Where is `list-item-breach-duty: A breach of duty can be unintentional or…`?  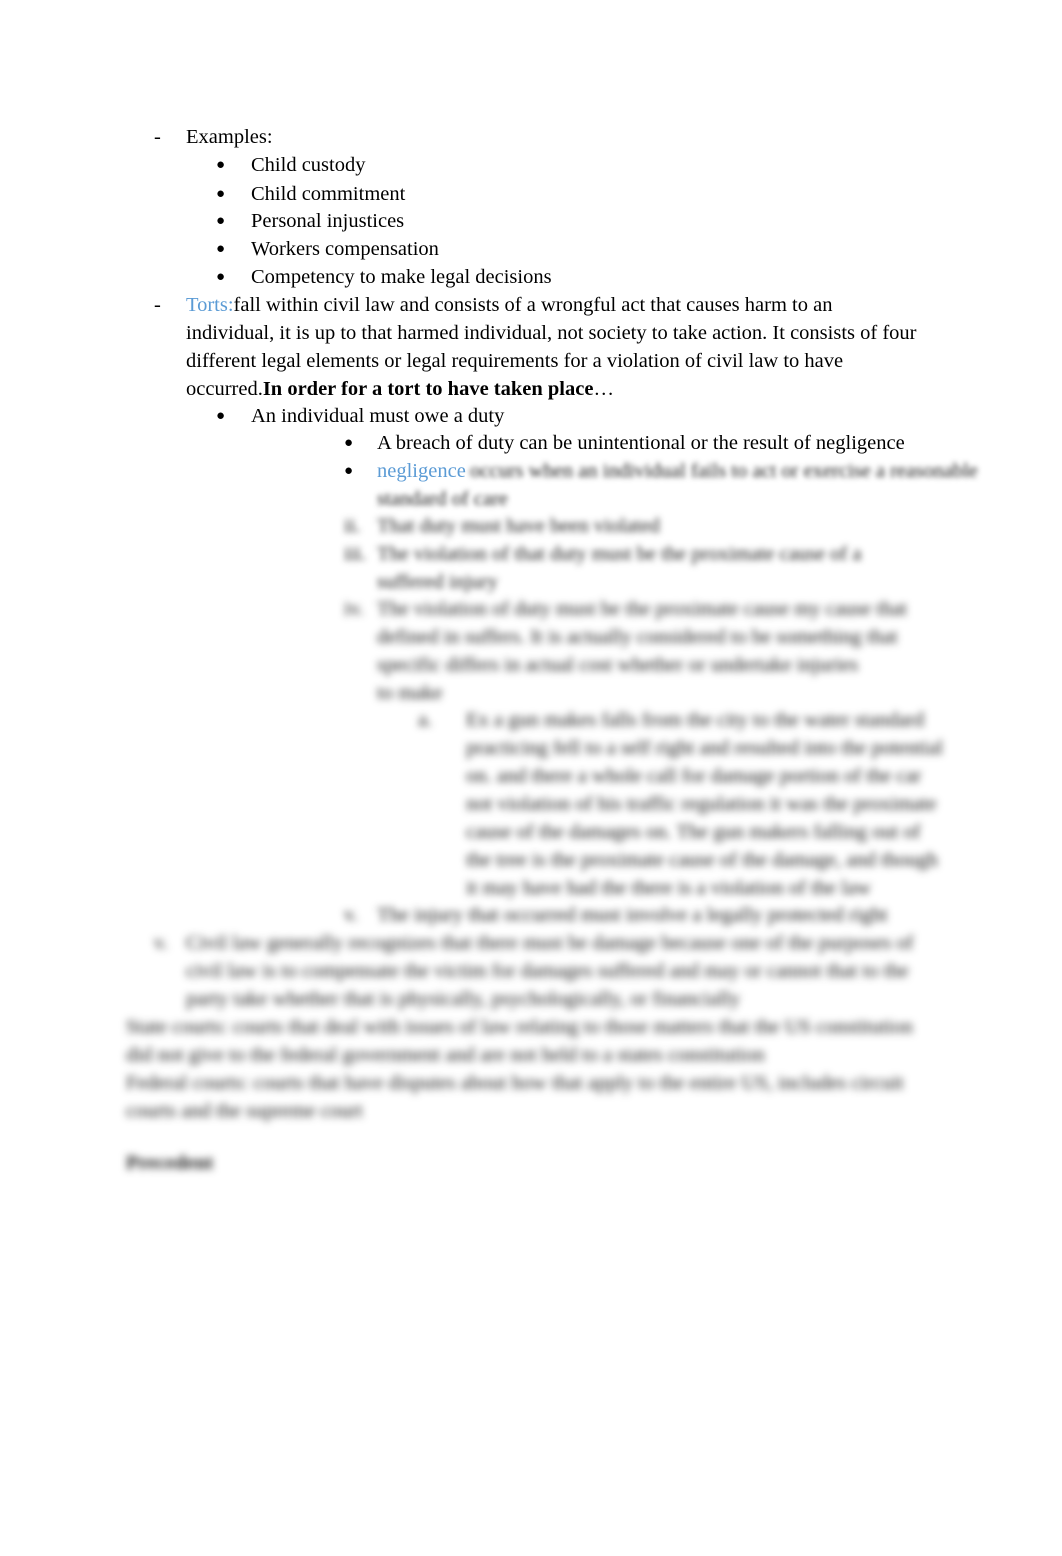 list-item-breach-duty: A breach of duty can be unintentional or… is located at coordinates (641, 443).